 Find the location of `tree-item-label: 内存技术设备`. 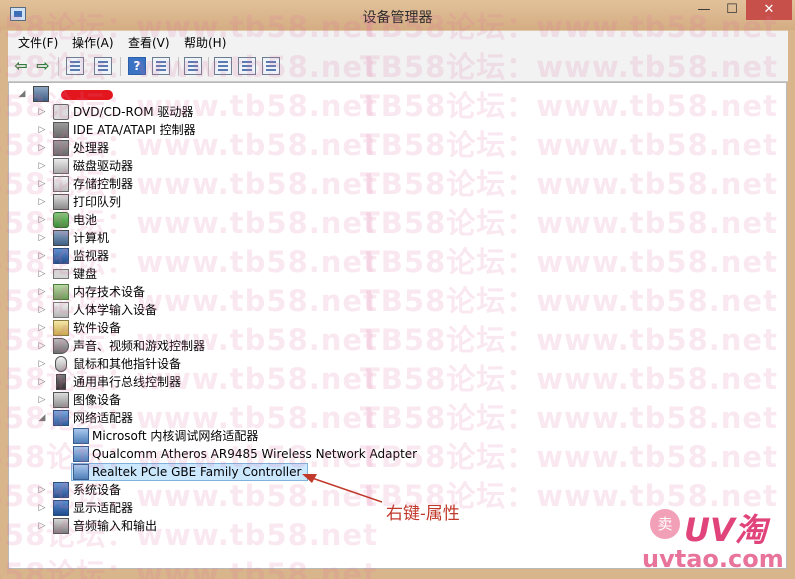

tree-item-label: 内存技术设备 is located at coordinates (109, 292).